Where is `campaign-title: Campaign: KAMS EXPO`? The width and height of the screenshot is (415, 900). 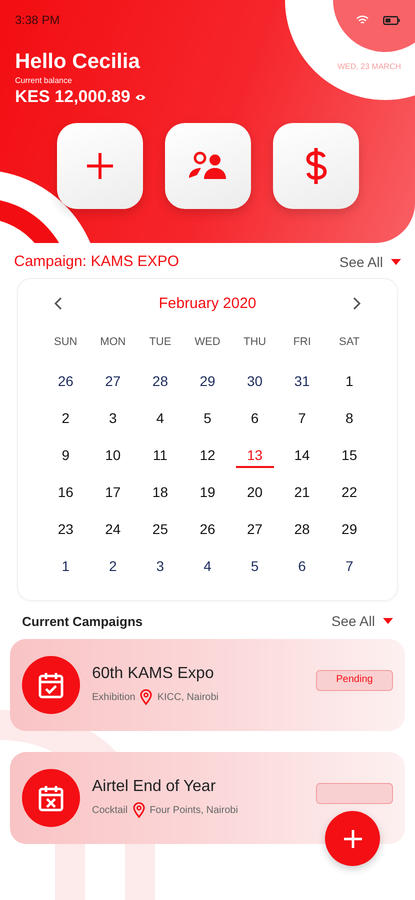 campaign-title: Campaign: KAMS EXPO is located at coordinates (97, 261).